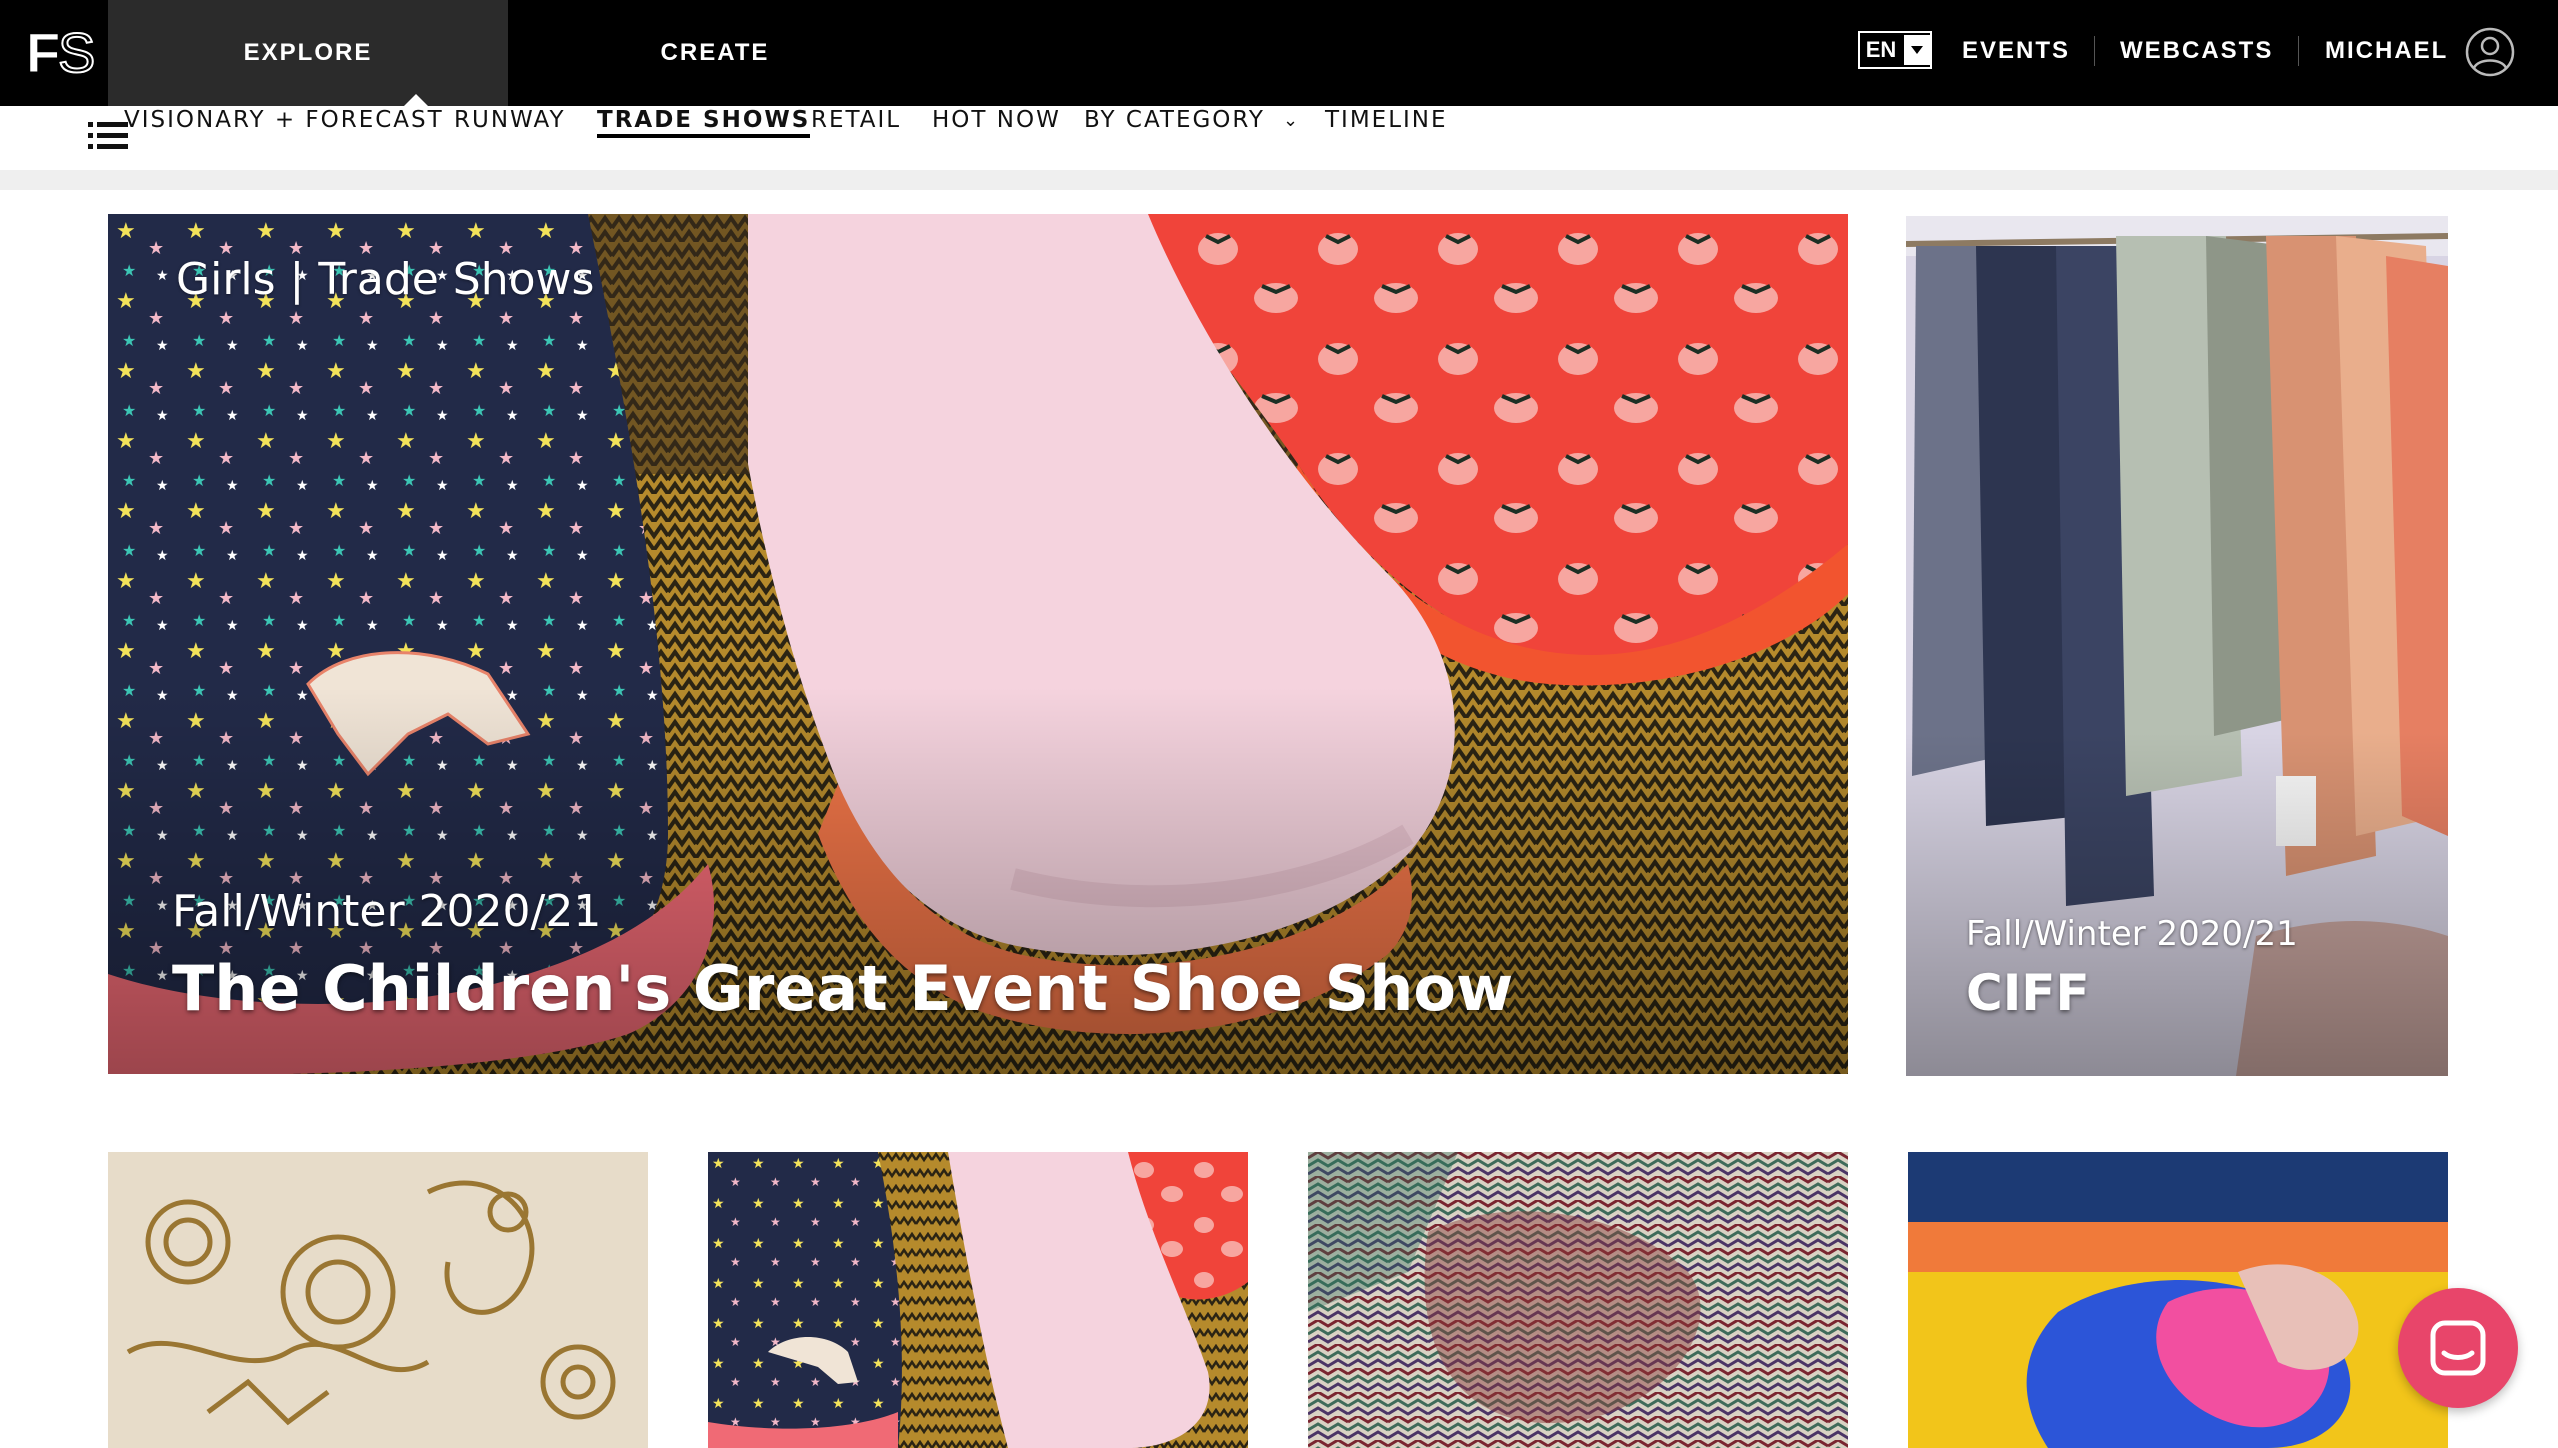 The height and width of the screenshot is (1448, 2558). I want to click on subnav-by-category: BY CATEGORY ⌄, so click(1192, 120).